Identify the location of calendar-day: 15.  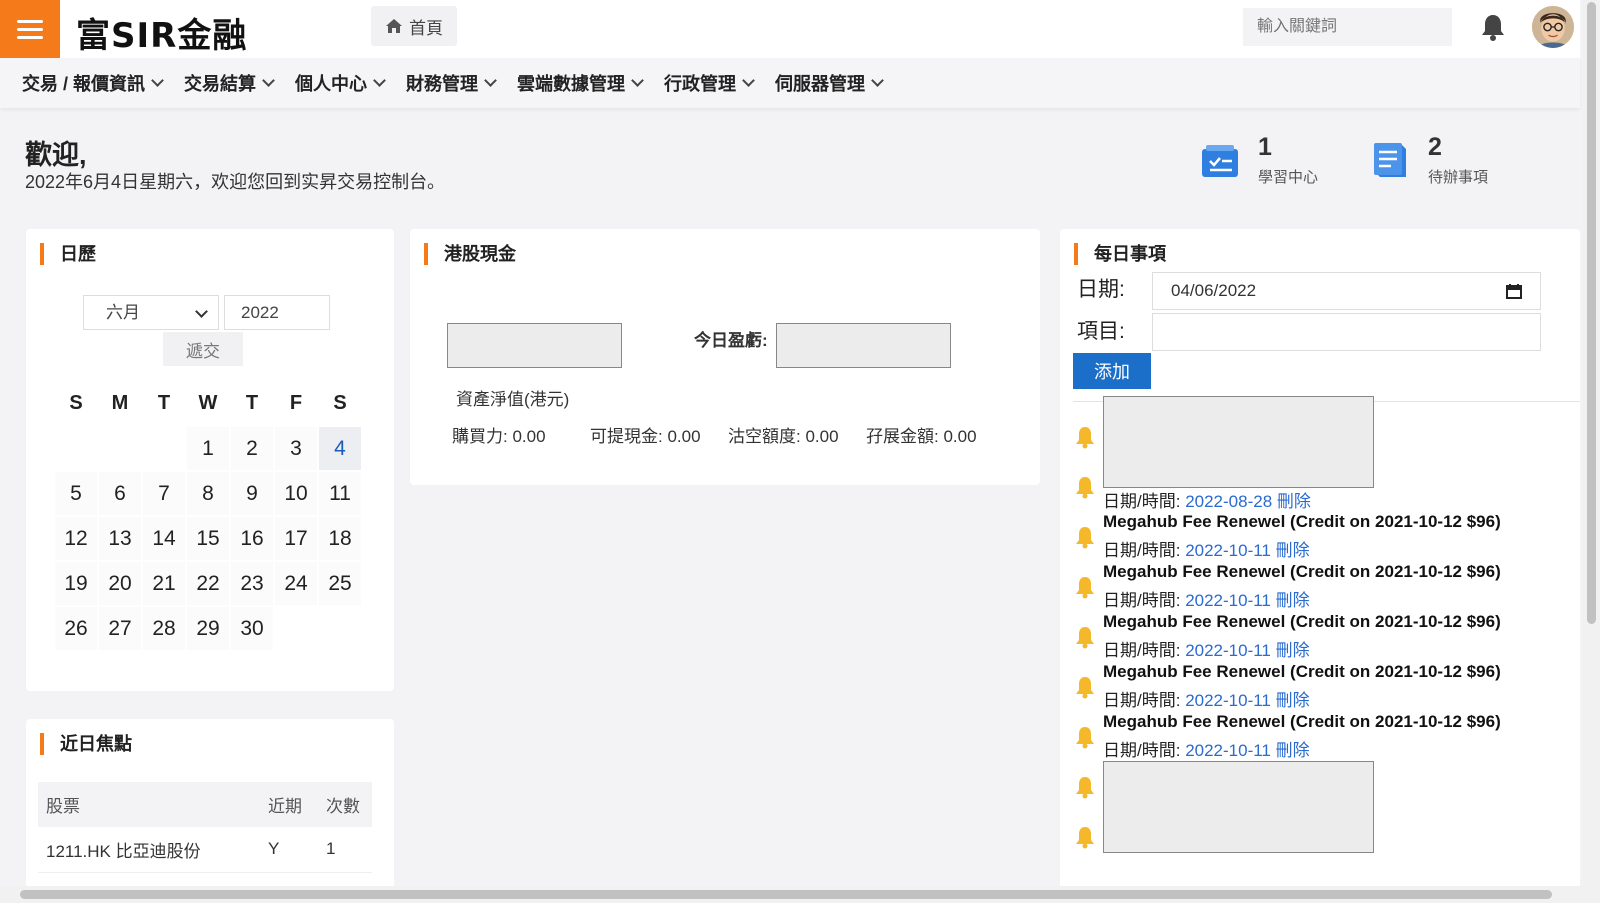
(208, 538).